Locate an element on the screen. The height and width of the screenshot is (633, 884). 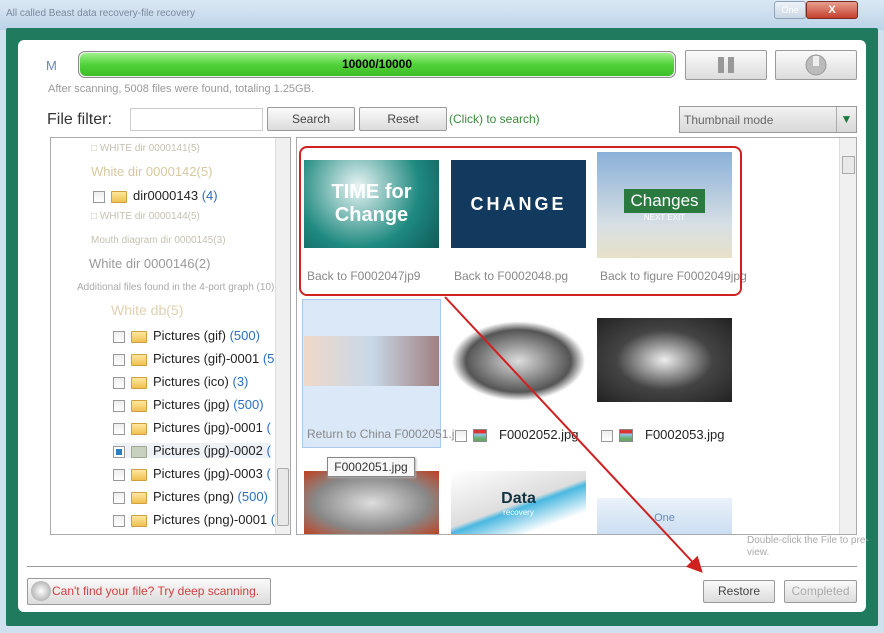
tree-item-label: White db(5) is located at coordinates (147, 310).